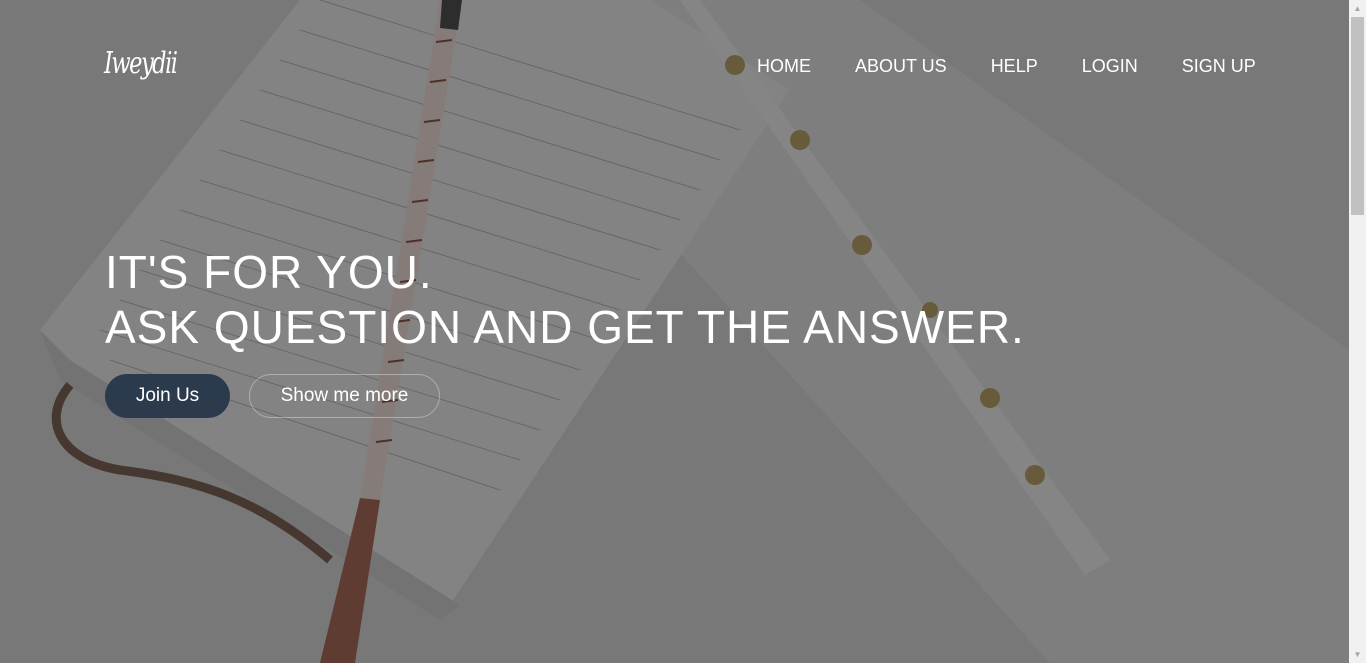 This screenshot has height=663, width=1366. What do you see at coordinates (1219, 66) in the screenshot?
I see `nav-item-sign-up: SIGN UP` at bounding box center [1219, 66].